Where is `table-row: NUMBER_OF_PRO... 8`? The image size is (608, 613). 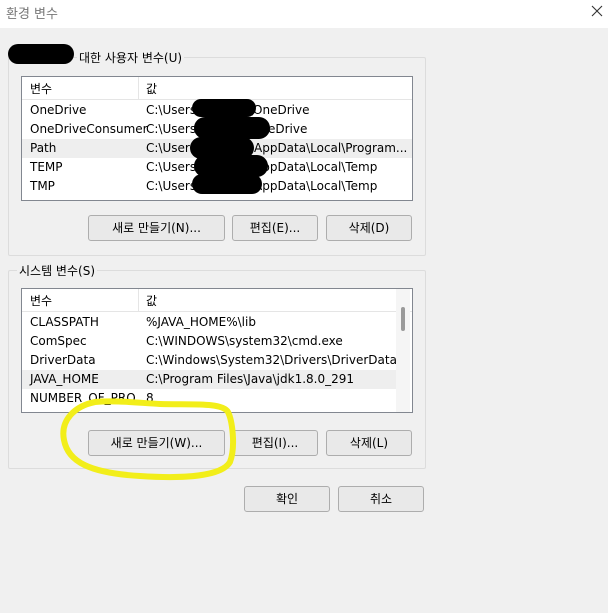
table-row: NUMBER_OF_PRO... 8 is located at coordinates (209, 398).